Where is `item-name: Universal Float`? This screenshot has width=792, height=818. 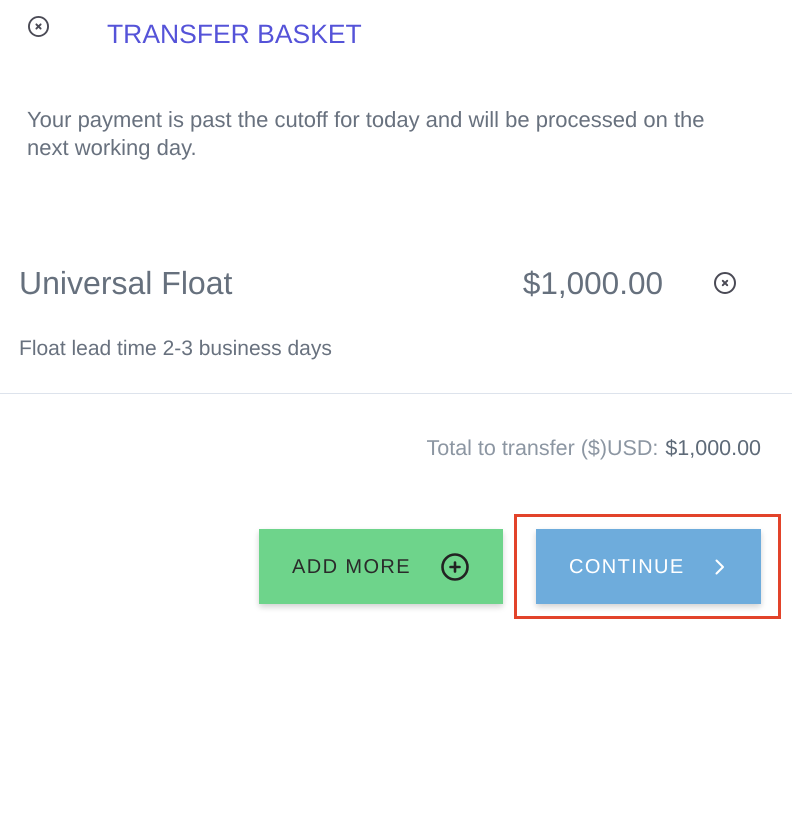
item-name: Universal Float is located at coordinates (126, 283).